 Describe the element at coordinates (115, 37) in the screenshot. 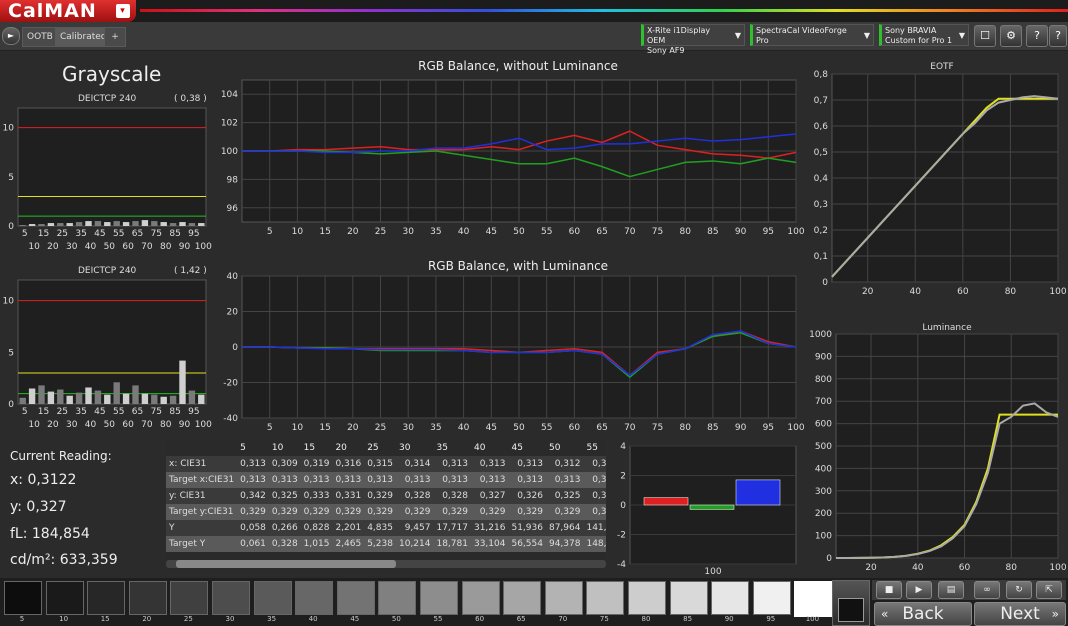

I see `add-tab-button: +` at that location.